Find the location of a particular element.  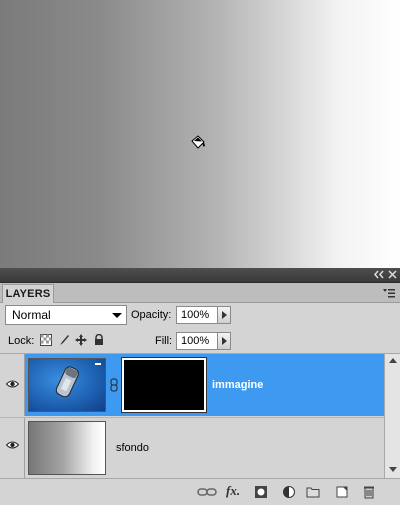

layers-scrollbar is located at coordinates (392, 416).